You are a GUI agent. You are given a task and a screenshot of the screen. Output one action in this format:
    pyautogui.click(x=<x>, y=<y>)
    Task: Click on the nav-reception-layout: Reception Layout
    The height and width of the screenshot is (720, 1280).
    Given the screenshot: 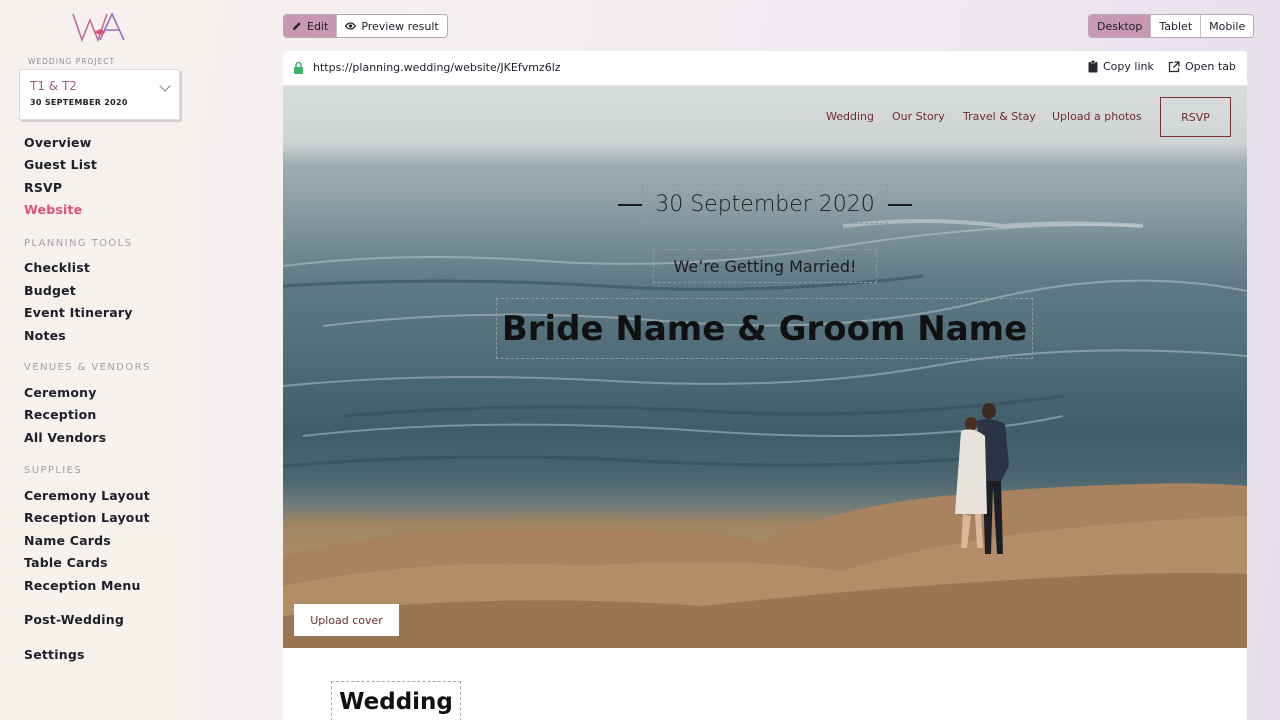 What is the action you would take?
    pyautogui.click(x=87, y=517)
    